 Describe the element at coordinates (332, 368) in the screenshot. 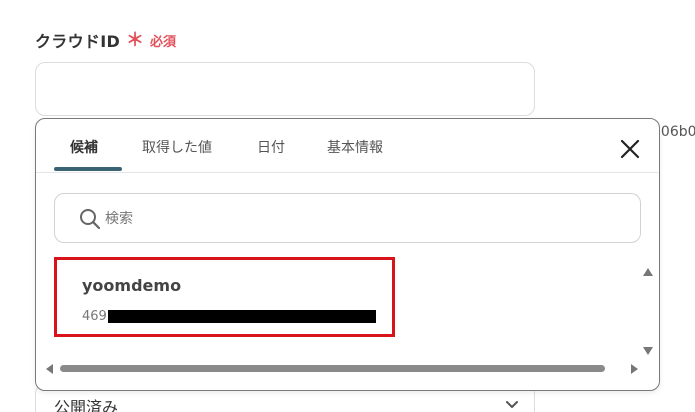

I see `scroll-thumb` at that location.